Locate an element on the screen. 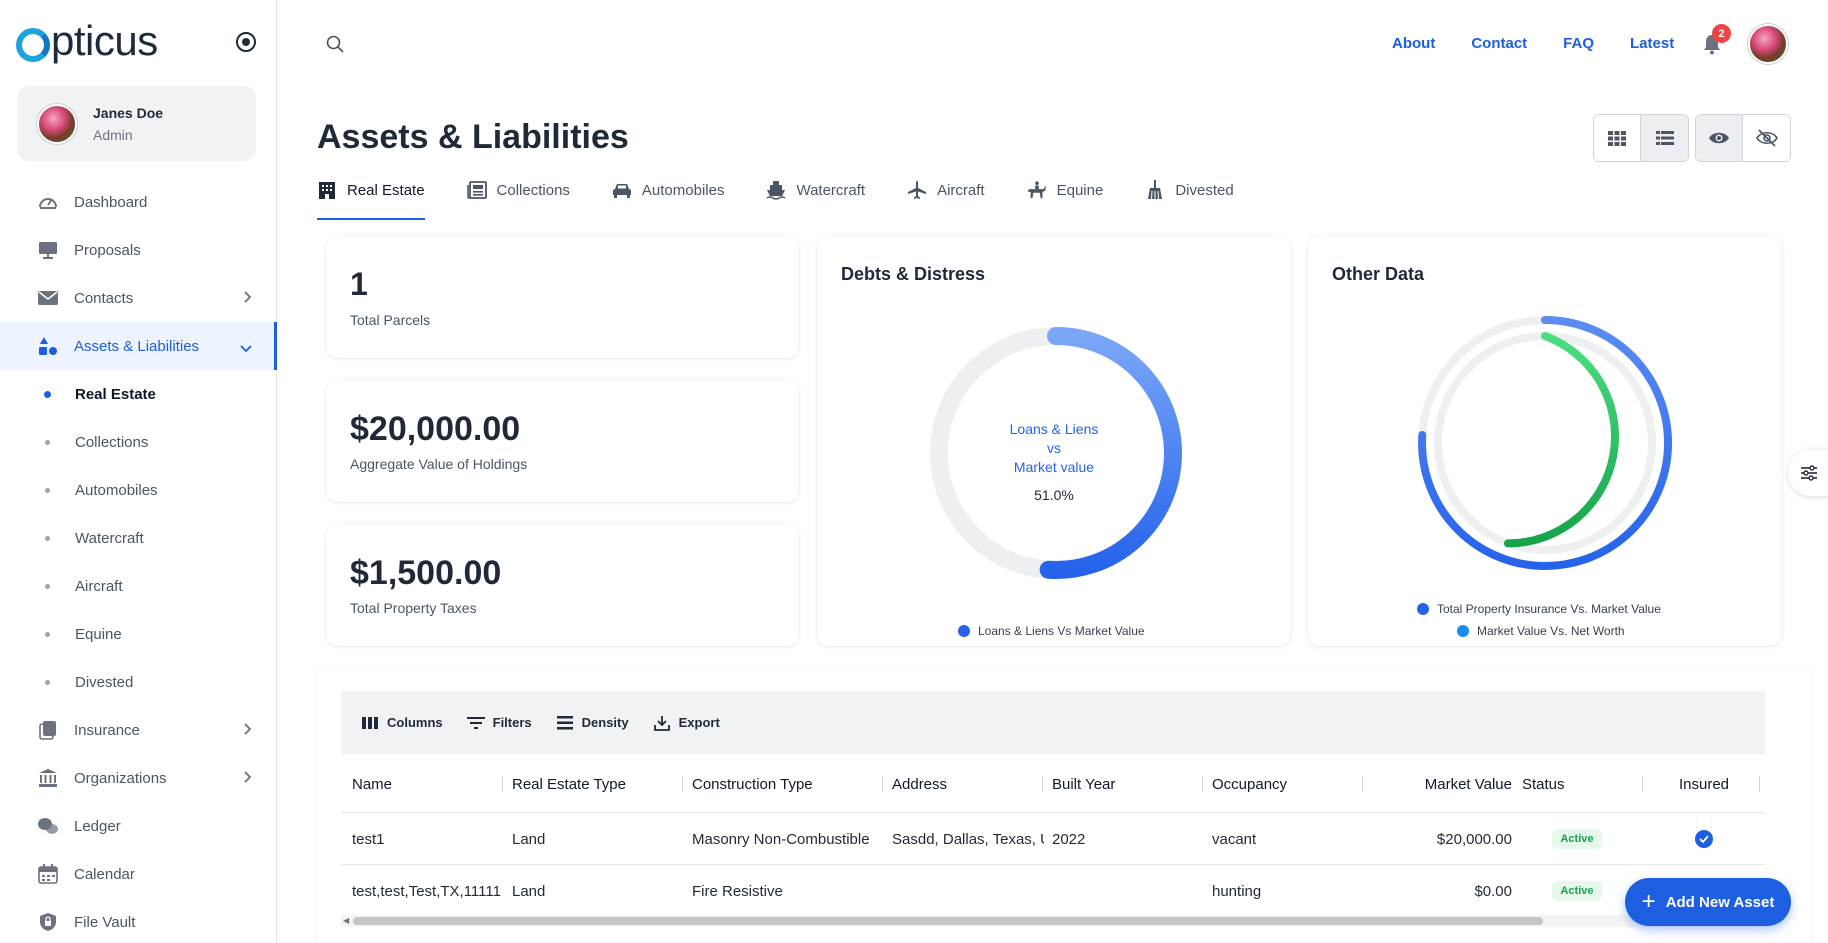 Image resolution: width=1828 pixels, height=943 pixels. other-radial-chart is located at coordinates (1545, 443).